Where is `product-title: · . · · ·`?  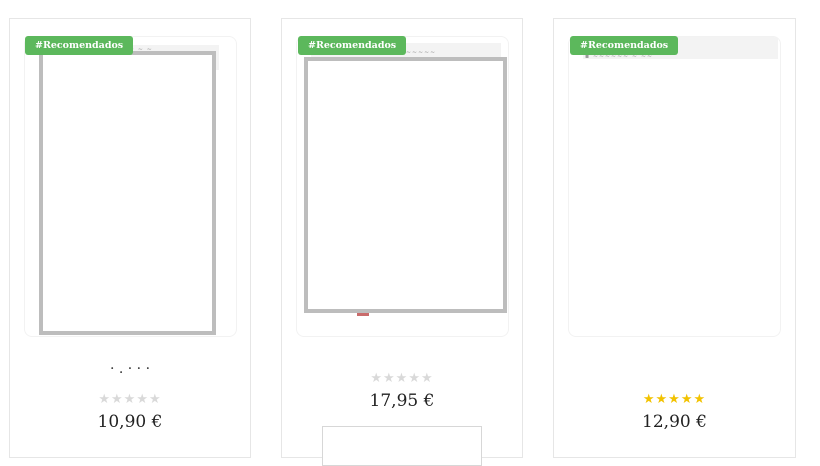
product-title: · . · · · is located at coordinates (130, 371).